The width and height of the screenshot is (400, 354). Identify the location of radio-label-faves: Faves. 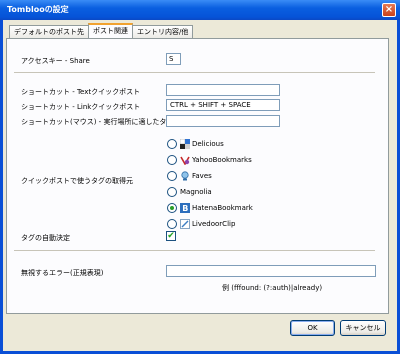
(202, 176).